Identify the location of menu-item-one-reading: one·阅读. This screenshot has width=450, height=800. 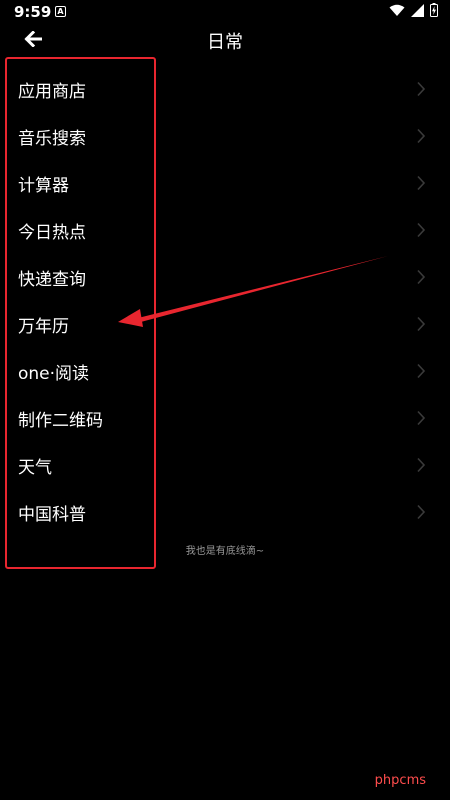
(225, 371).